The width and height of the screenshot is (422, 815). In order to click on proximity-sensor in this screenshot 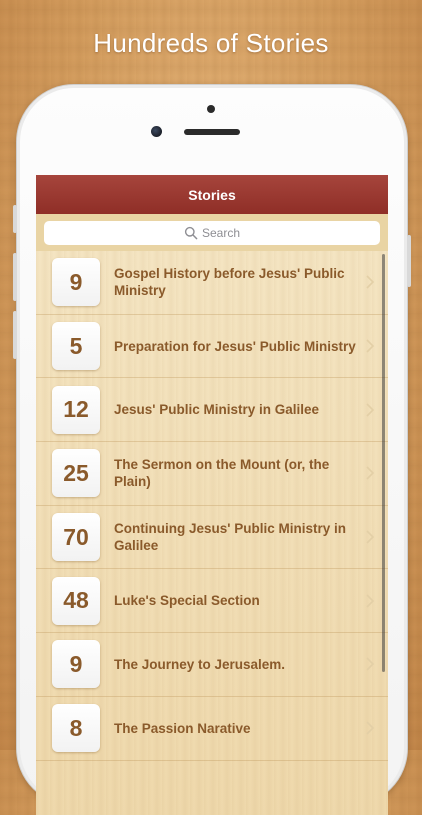, I will do `click(211, 109)`.